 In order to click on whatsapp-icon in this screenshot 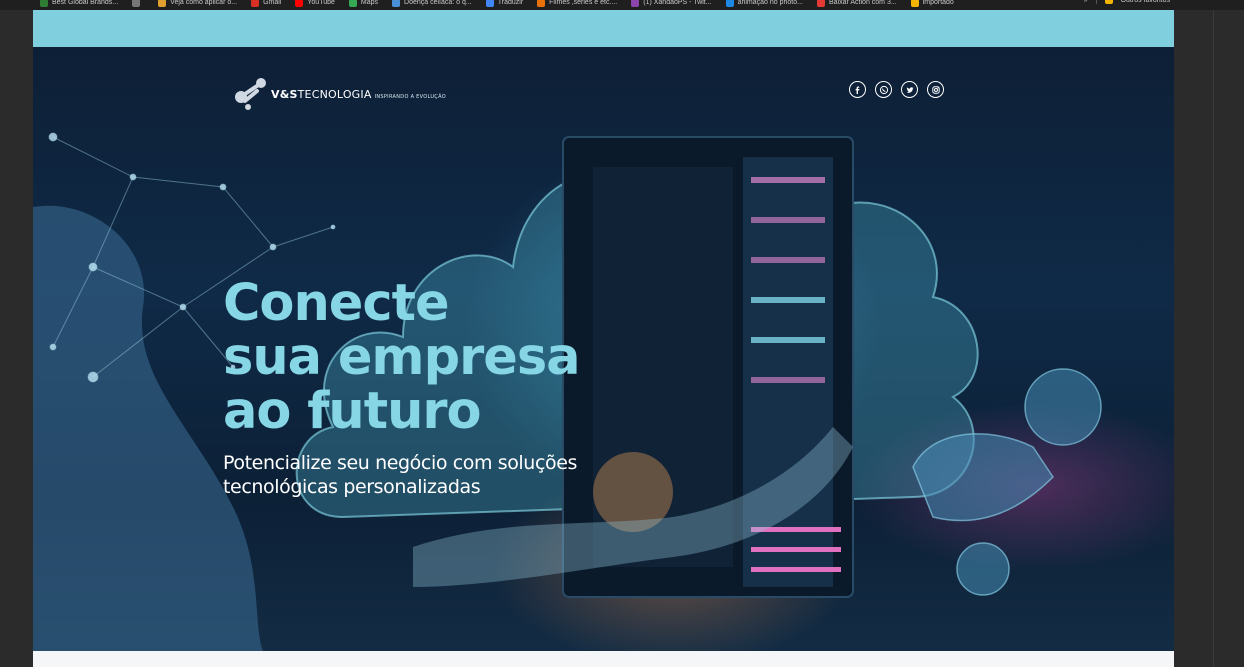, I will do `click(883, 89)`.